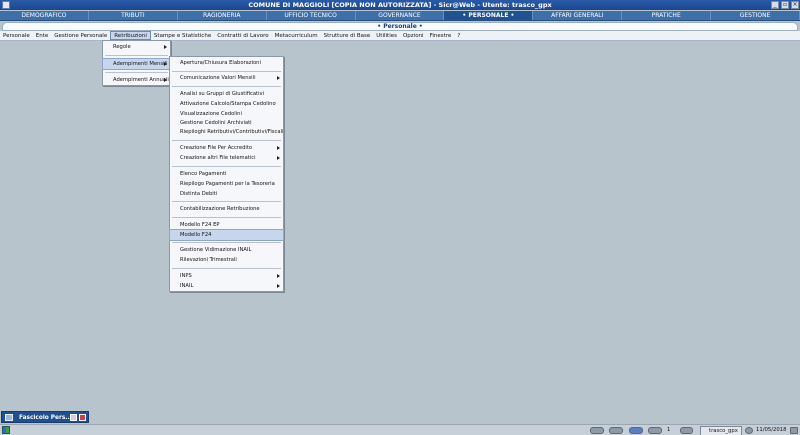  Describe the element at coordinates (216, 148) in the screenshot. I see `menu-item-label: Creazione File Per Accredito` at that location.